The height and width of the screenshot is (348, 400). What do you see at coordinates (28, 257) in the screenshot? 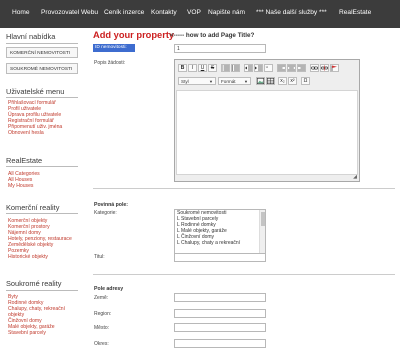
I see `link-historical: Historické objekty` at bounding box center [28, 257].